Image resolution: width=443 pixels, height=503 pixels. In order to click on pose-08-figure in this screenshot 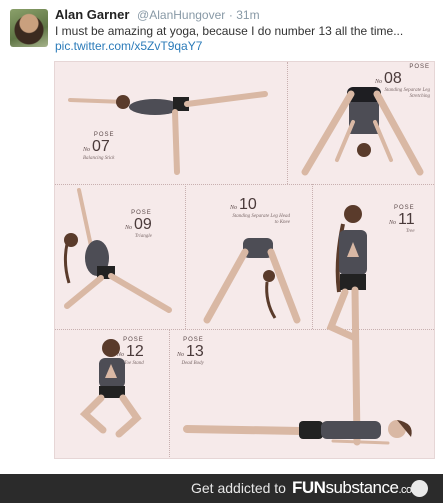, I will do `click(362, 131)`.